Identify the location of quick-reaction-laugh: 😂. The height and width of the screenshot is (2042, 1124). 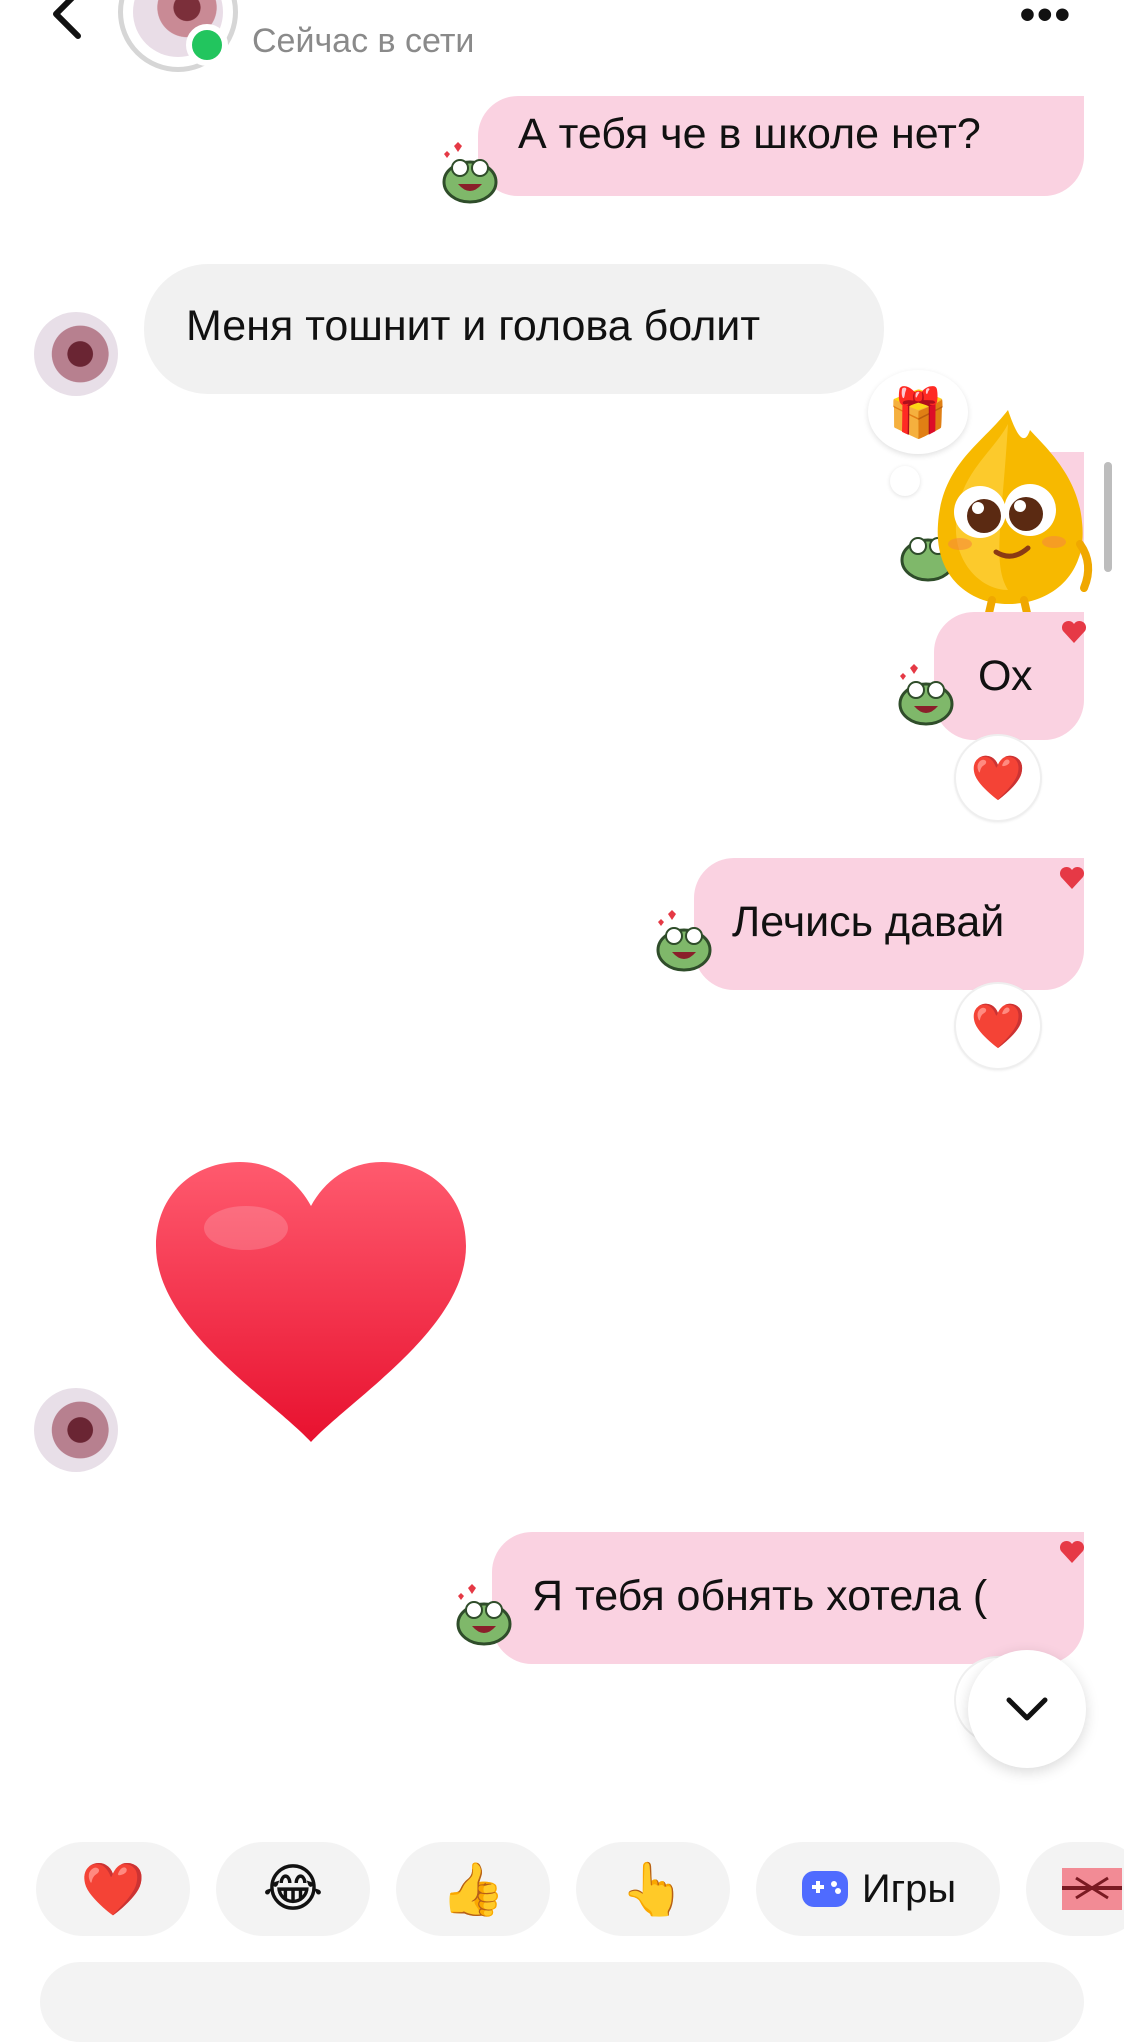
(293, 1889).